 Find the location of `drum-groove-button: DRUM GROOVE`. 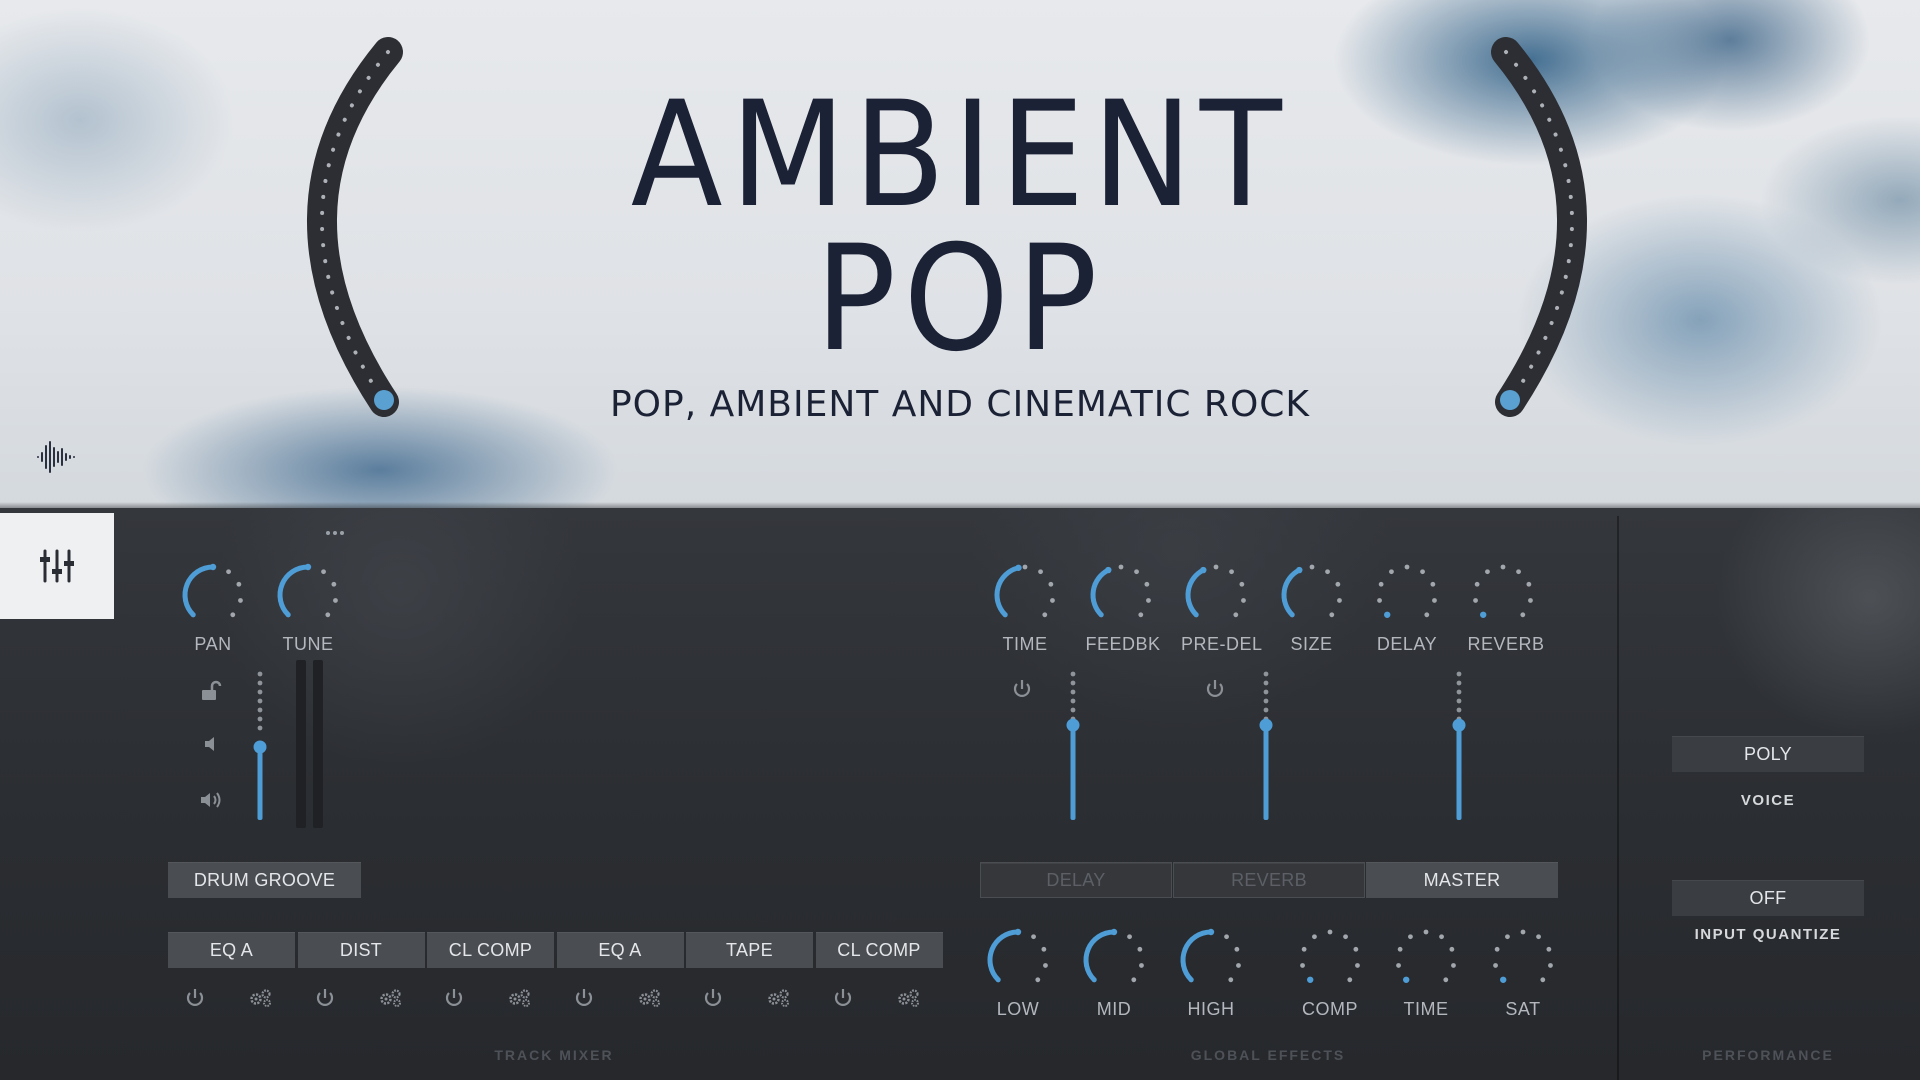

drum-groove-button: DRUM GROOVE is located at coordinates (264, 880).